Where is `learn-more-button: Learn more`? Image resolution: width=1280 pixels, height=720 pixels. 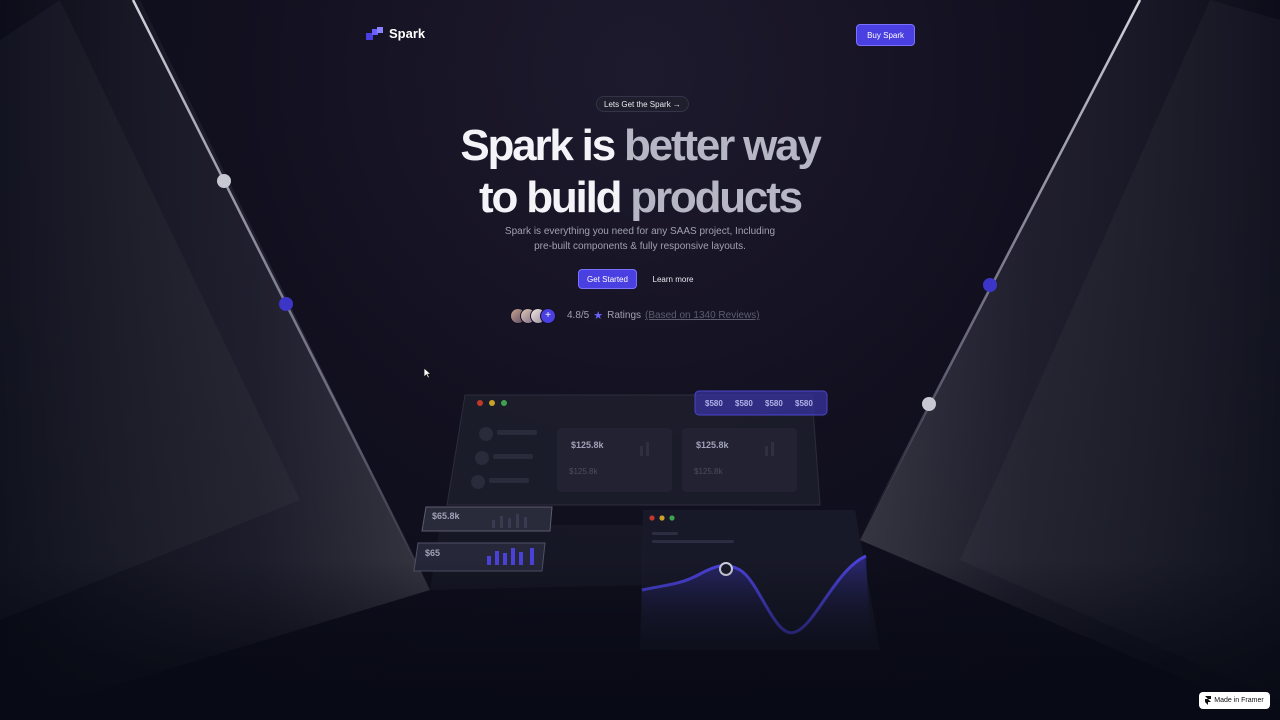 learn-more-button: Learn more is located at coordinates (673, 279).